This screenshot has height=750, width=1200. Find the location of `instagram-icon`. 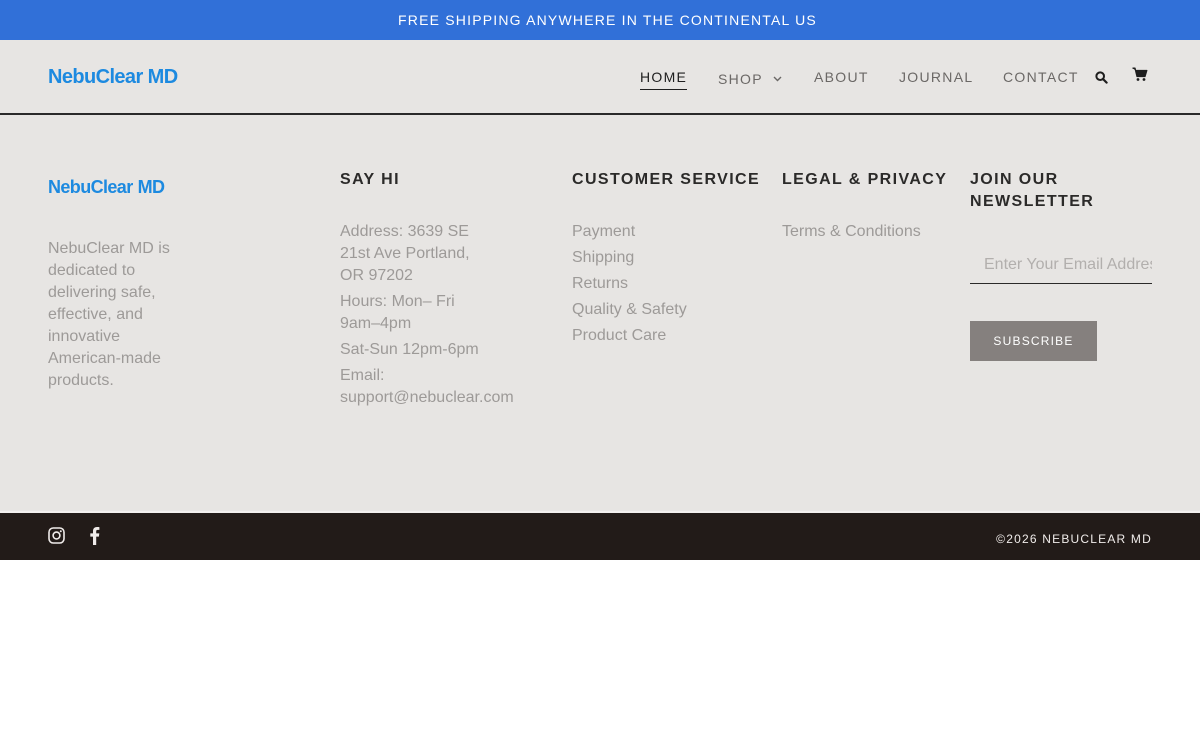

instagram-icon is located at coordinates (56, 538).